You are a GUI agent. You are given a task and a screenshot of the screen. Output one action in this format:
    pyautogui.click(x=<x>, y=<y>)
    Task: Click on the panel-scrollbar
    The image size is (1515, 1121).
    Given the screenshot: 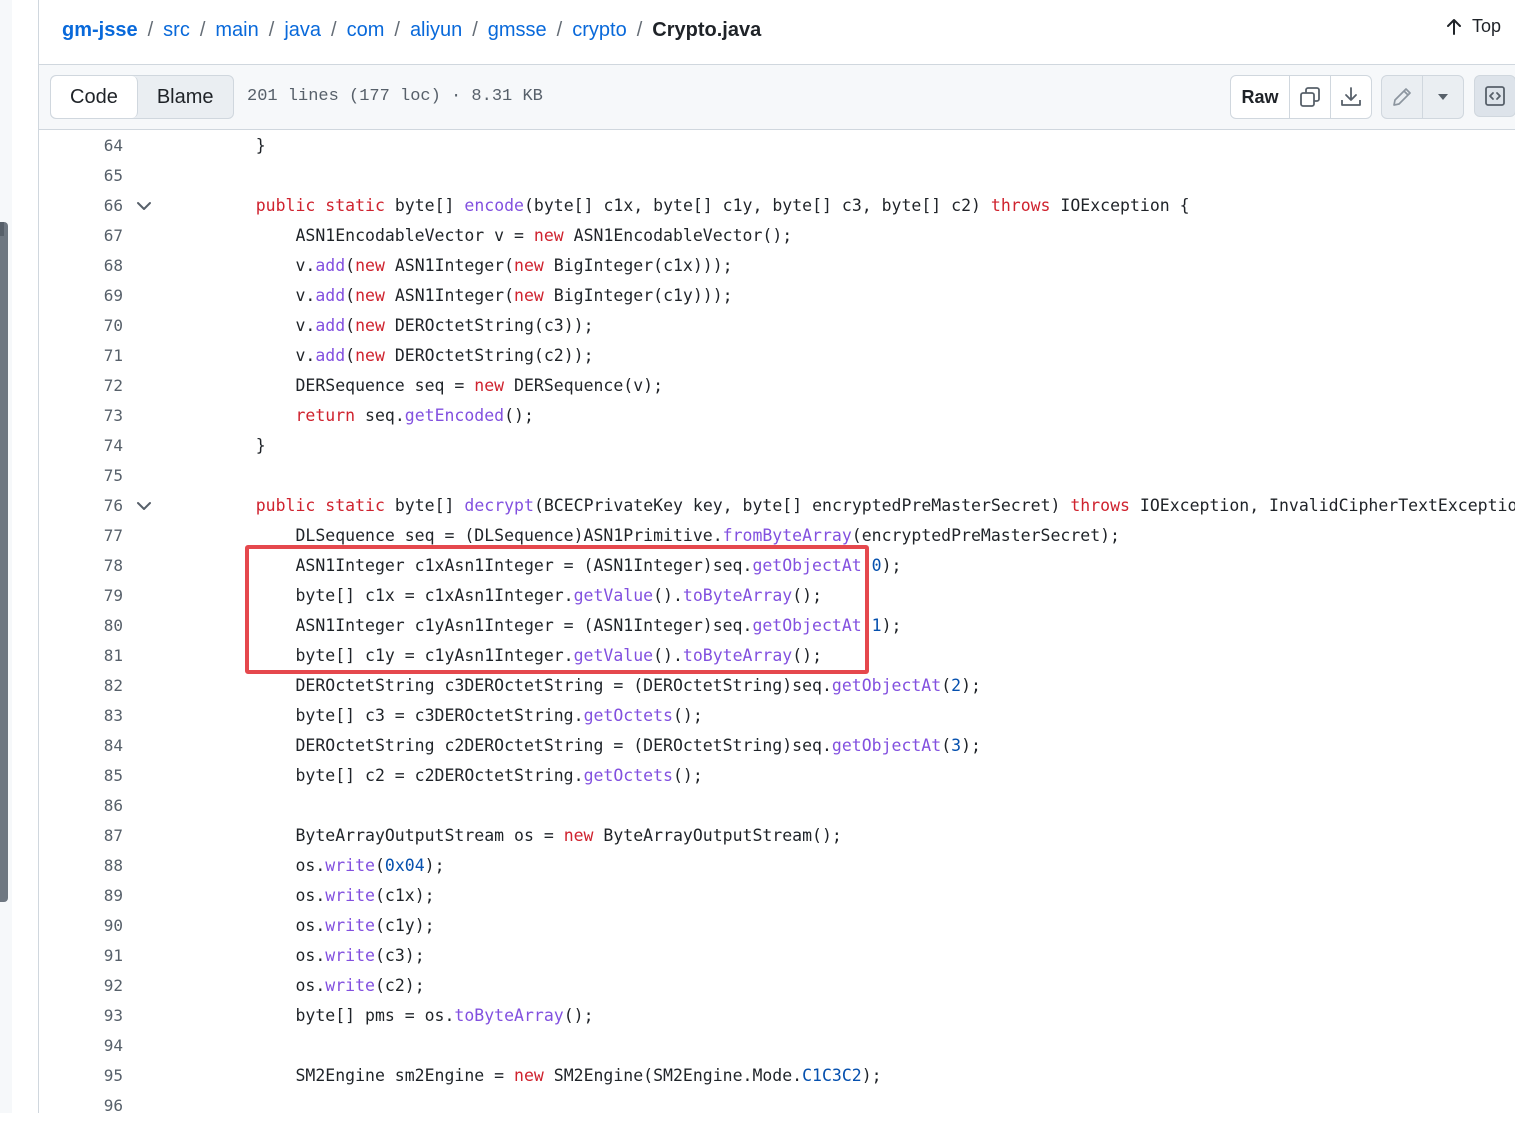 What is the action you would take?
    pyautogui.click(x=4, y=562)
    